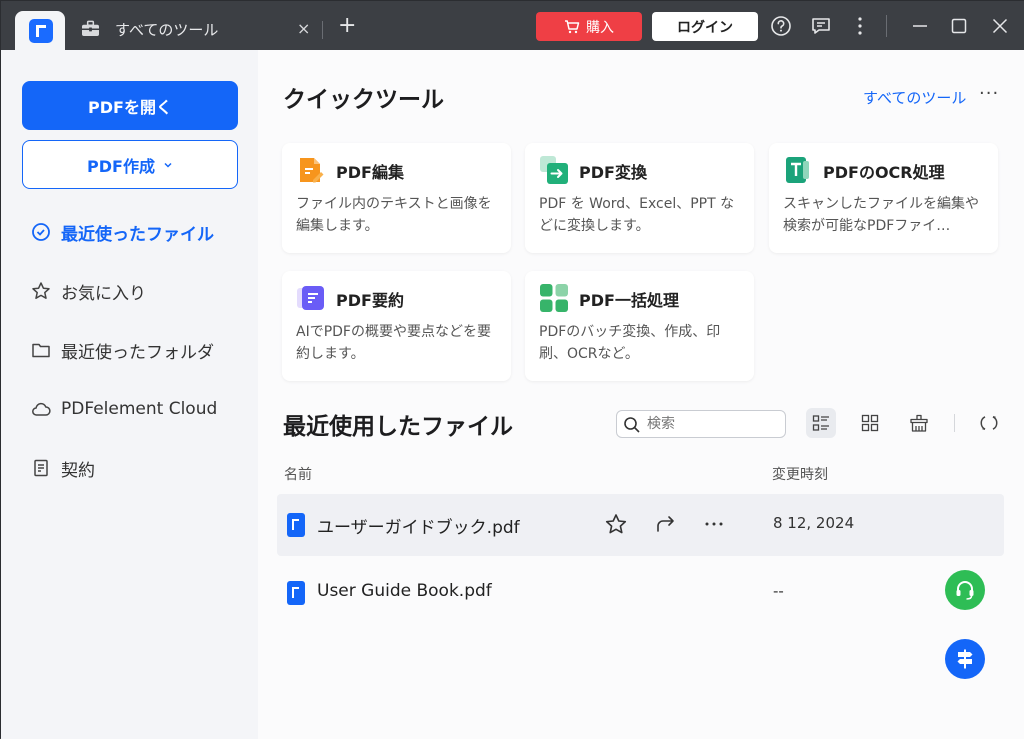  What do you see at coordinates (554, 298) in the screenshot?
I see `batch-icon` at bounding box center [554, 298].